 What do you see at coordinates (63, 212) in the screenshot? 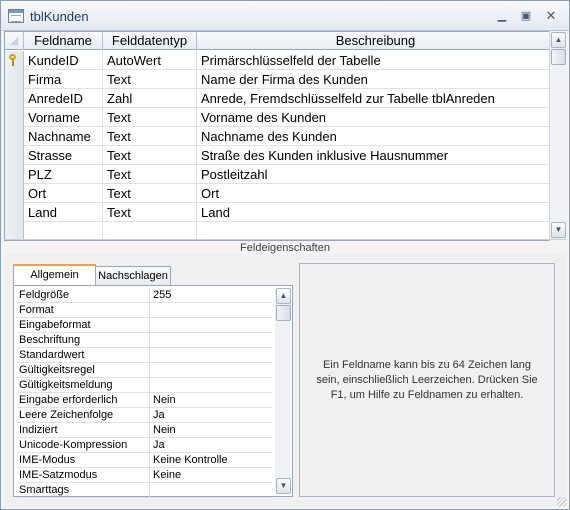
I see `field-name-cell: Land` at bounding box center [63, 212].